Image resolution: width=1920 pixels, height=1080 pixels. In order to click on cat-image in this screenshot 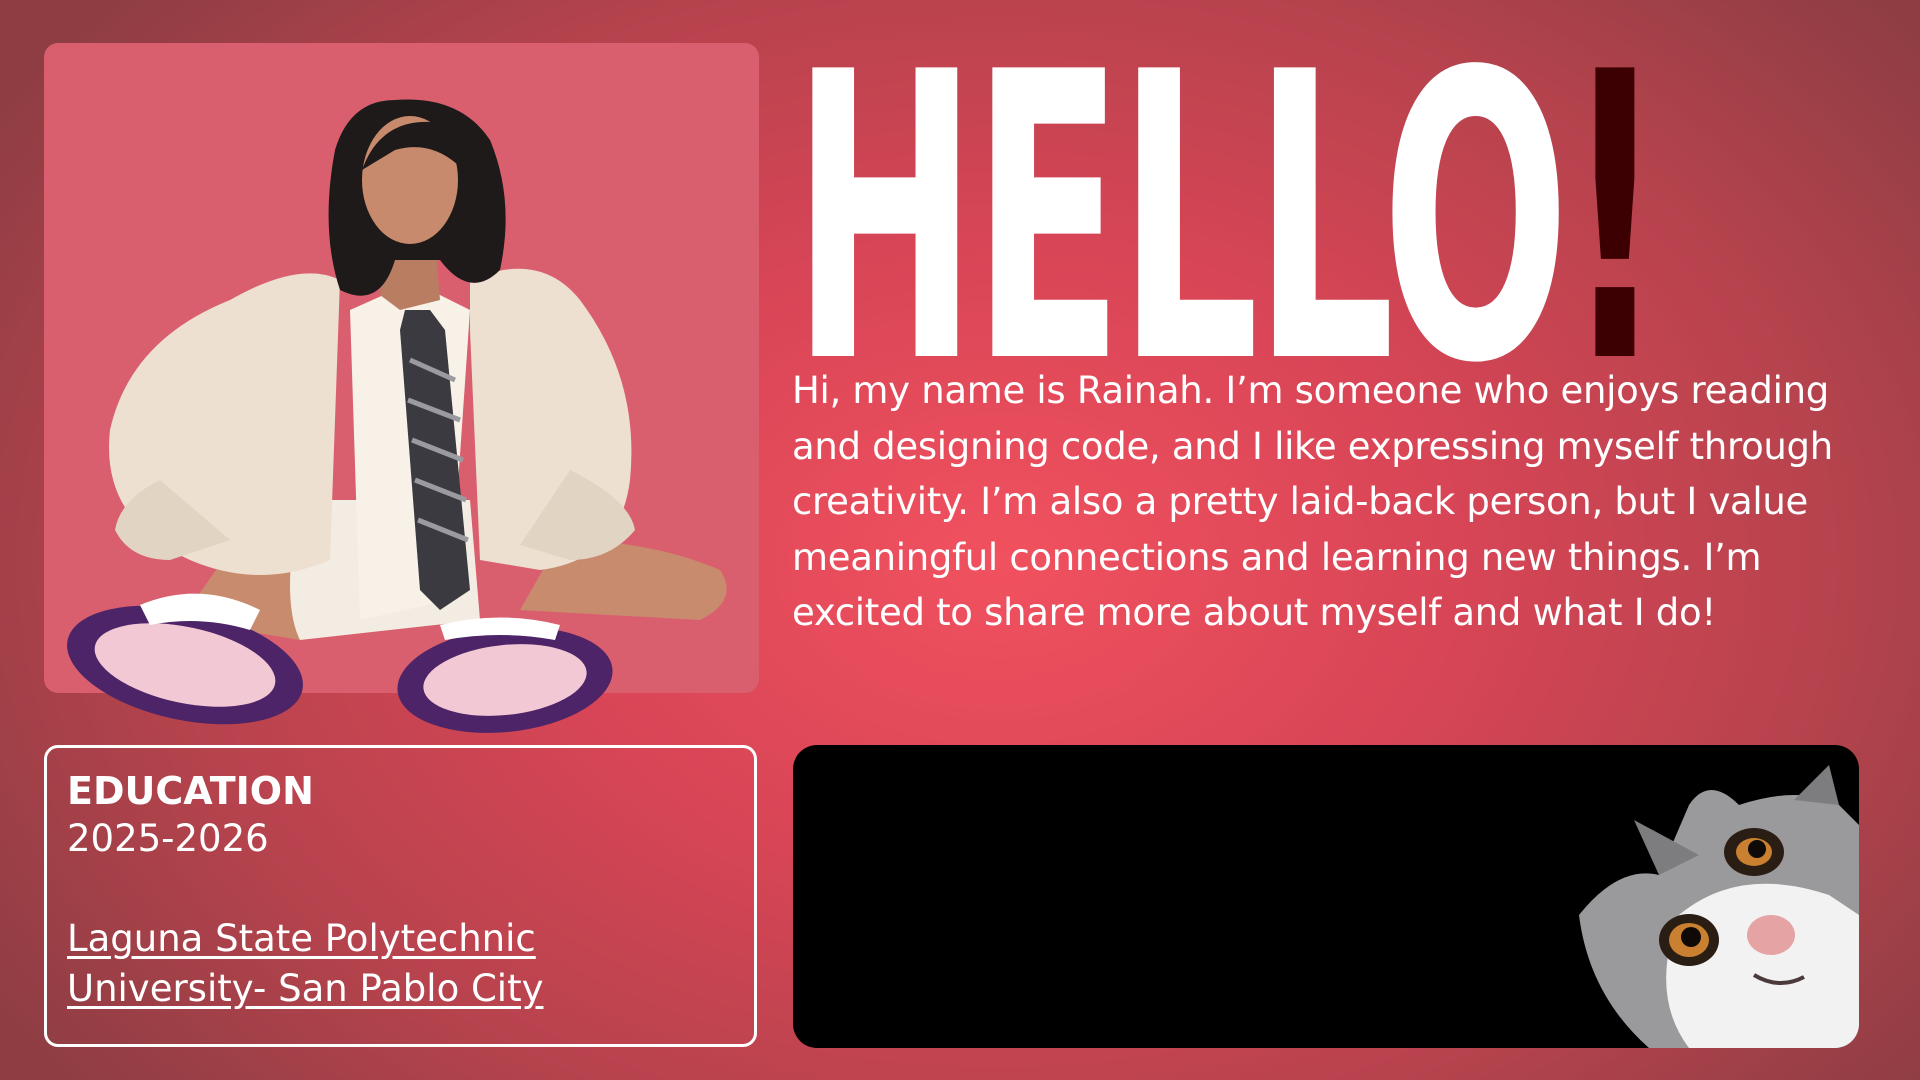, I will do `click(1719, 906)`.